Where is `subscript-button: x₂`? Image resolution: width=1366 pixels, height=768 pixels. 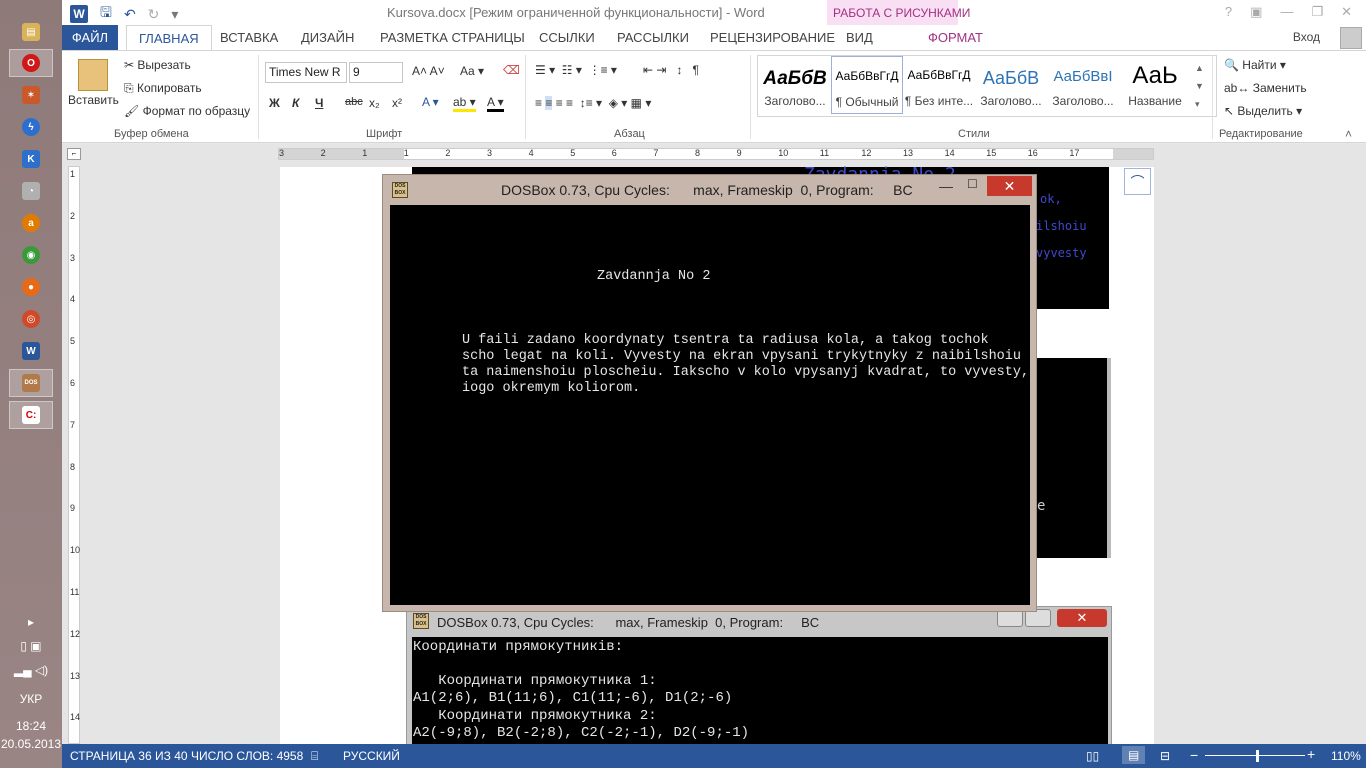
subscript-button: x₂ is located at coordinates (374, 103).